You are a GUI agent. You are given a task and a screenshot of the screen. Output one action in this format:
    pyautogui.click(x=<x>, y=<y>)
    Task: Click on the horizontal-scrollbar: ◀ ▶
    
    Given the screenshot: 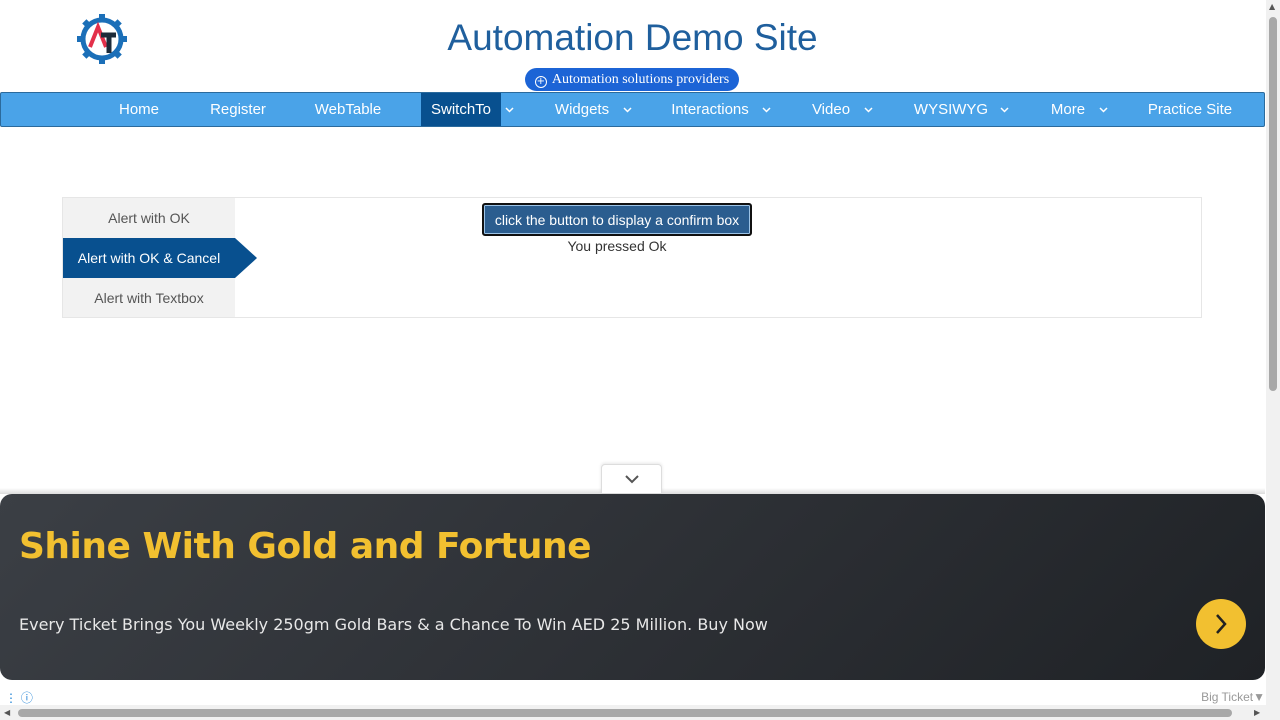 What is the action you would take?
    pyautogui.click(x=633, y=712)
    